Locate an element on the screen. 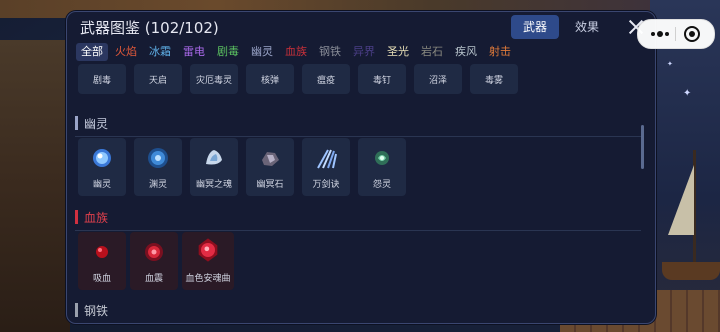 Image resolution: width=720 pixels, height=332 pixels. capsule-divider is located at coordinates (675, 34).